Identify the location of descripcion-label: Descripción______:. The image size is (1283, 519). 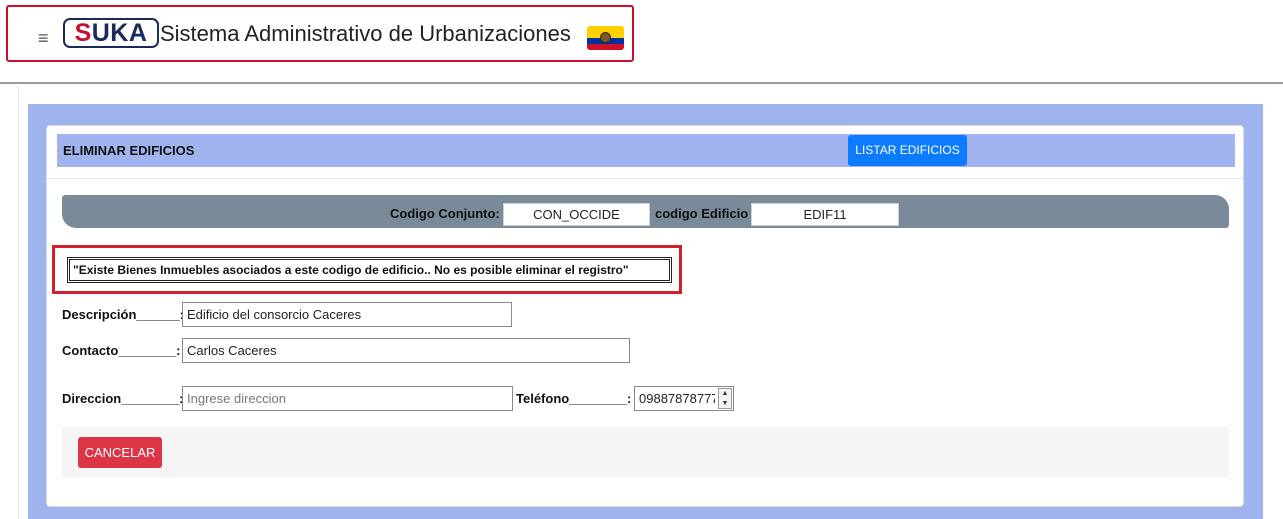
(123, 314).